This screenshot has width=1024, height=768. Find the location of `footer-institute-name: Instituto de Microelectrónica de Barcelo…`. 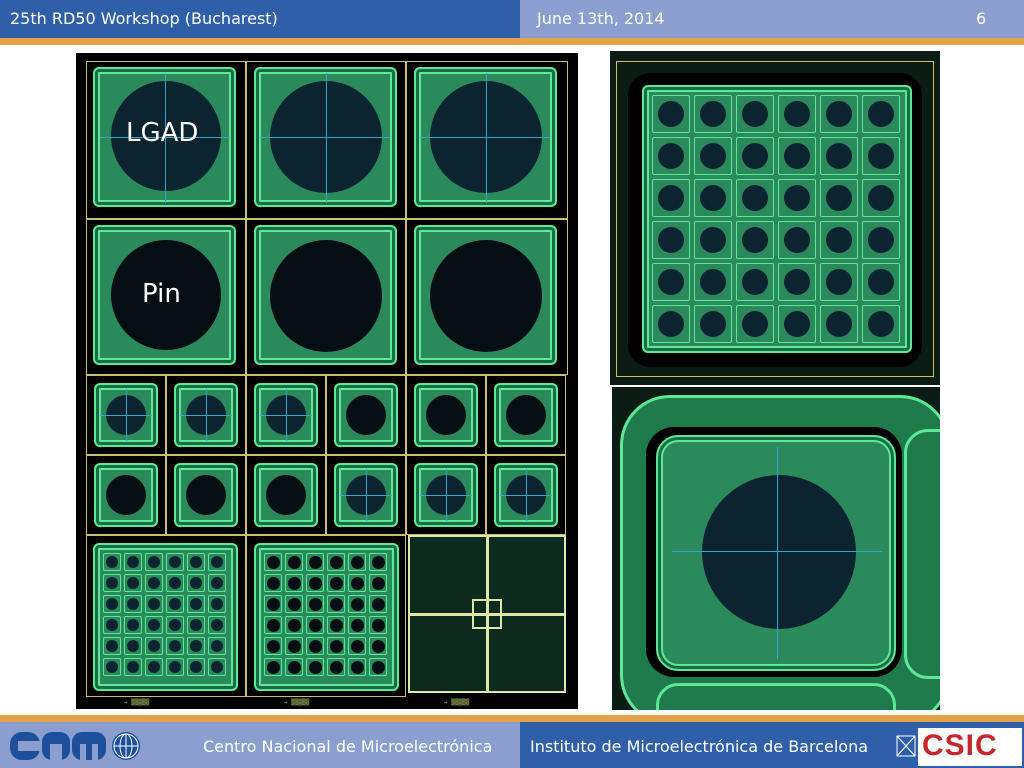

footer-institute-name: Instituto de Microelectrónica de Barcelo… is located at coordinates (699, 746).